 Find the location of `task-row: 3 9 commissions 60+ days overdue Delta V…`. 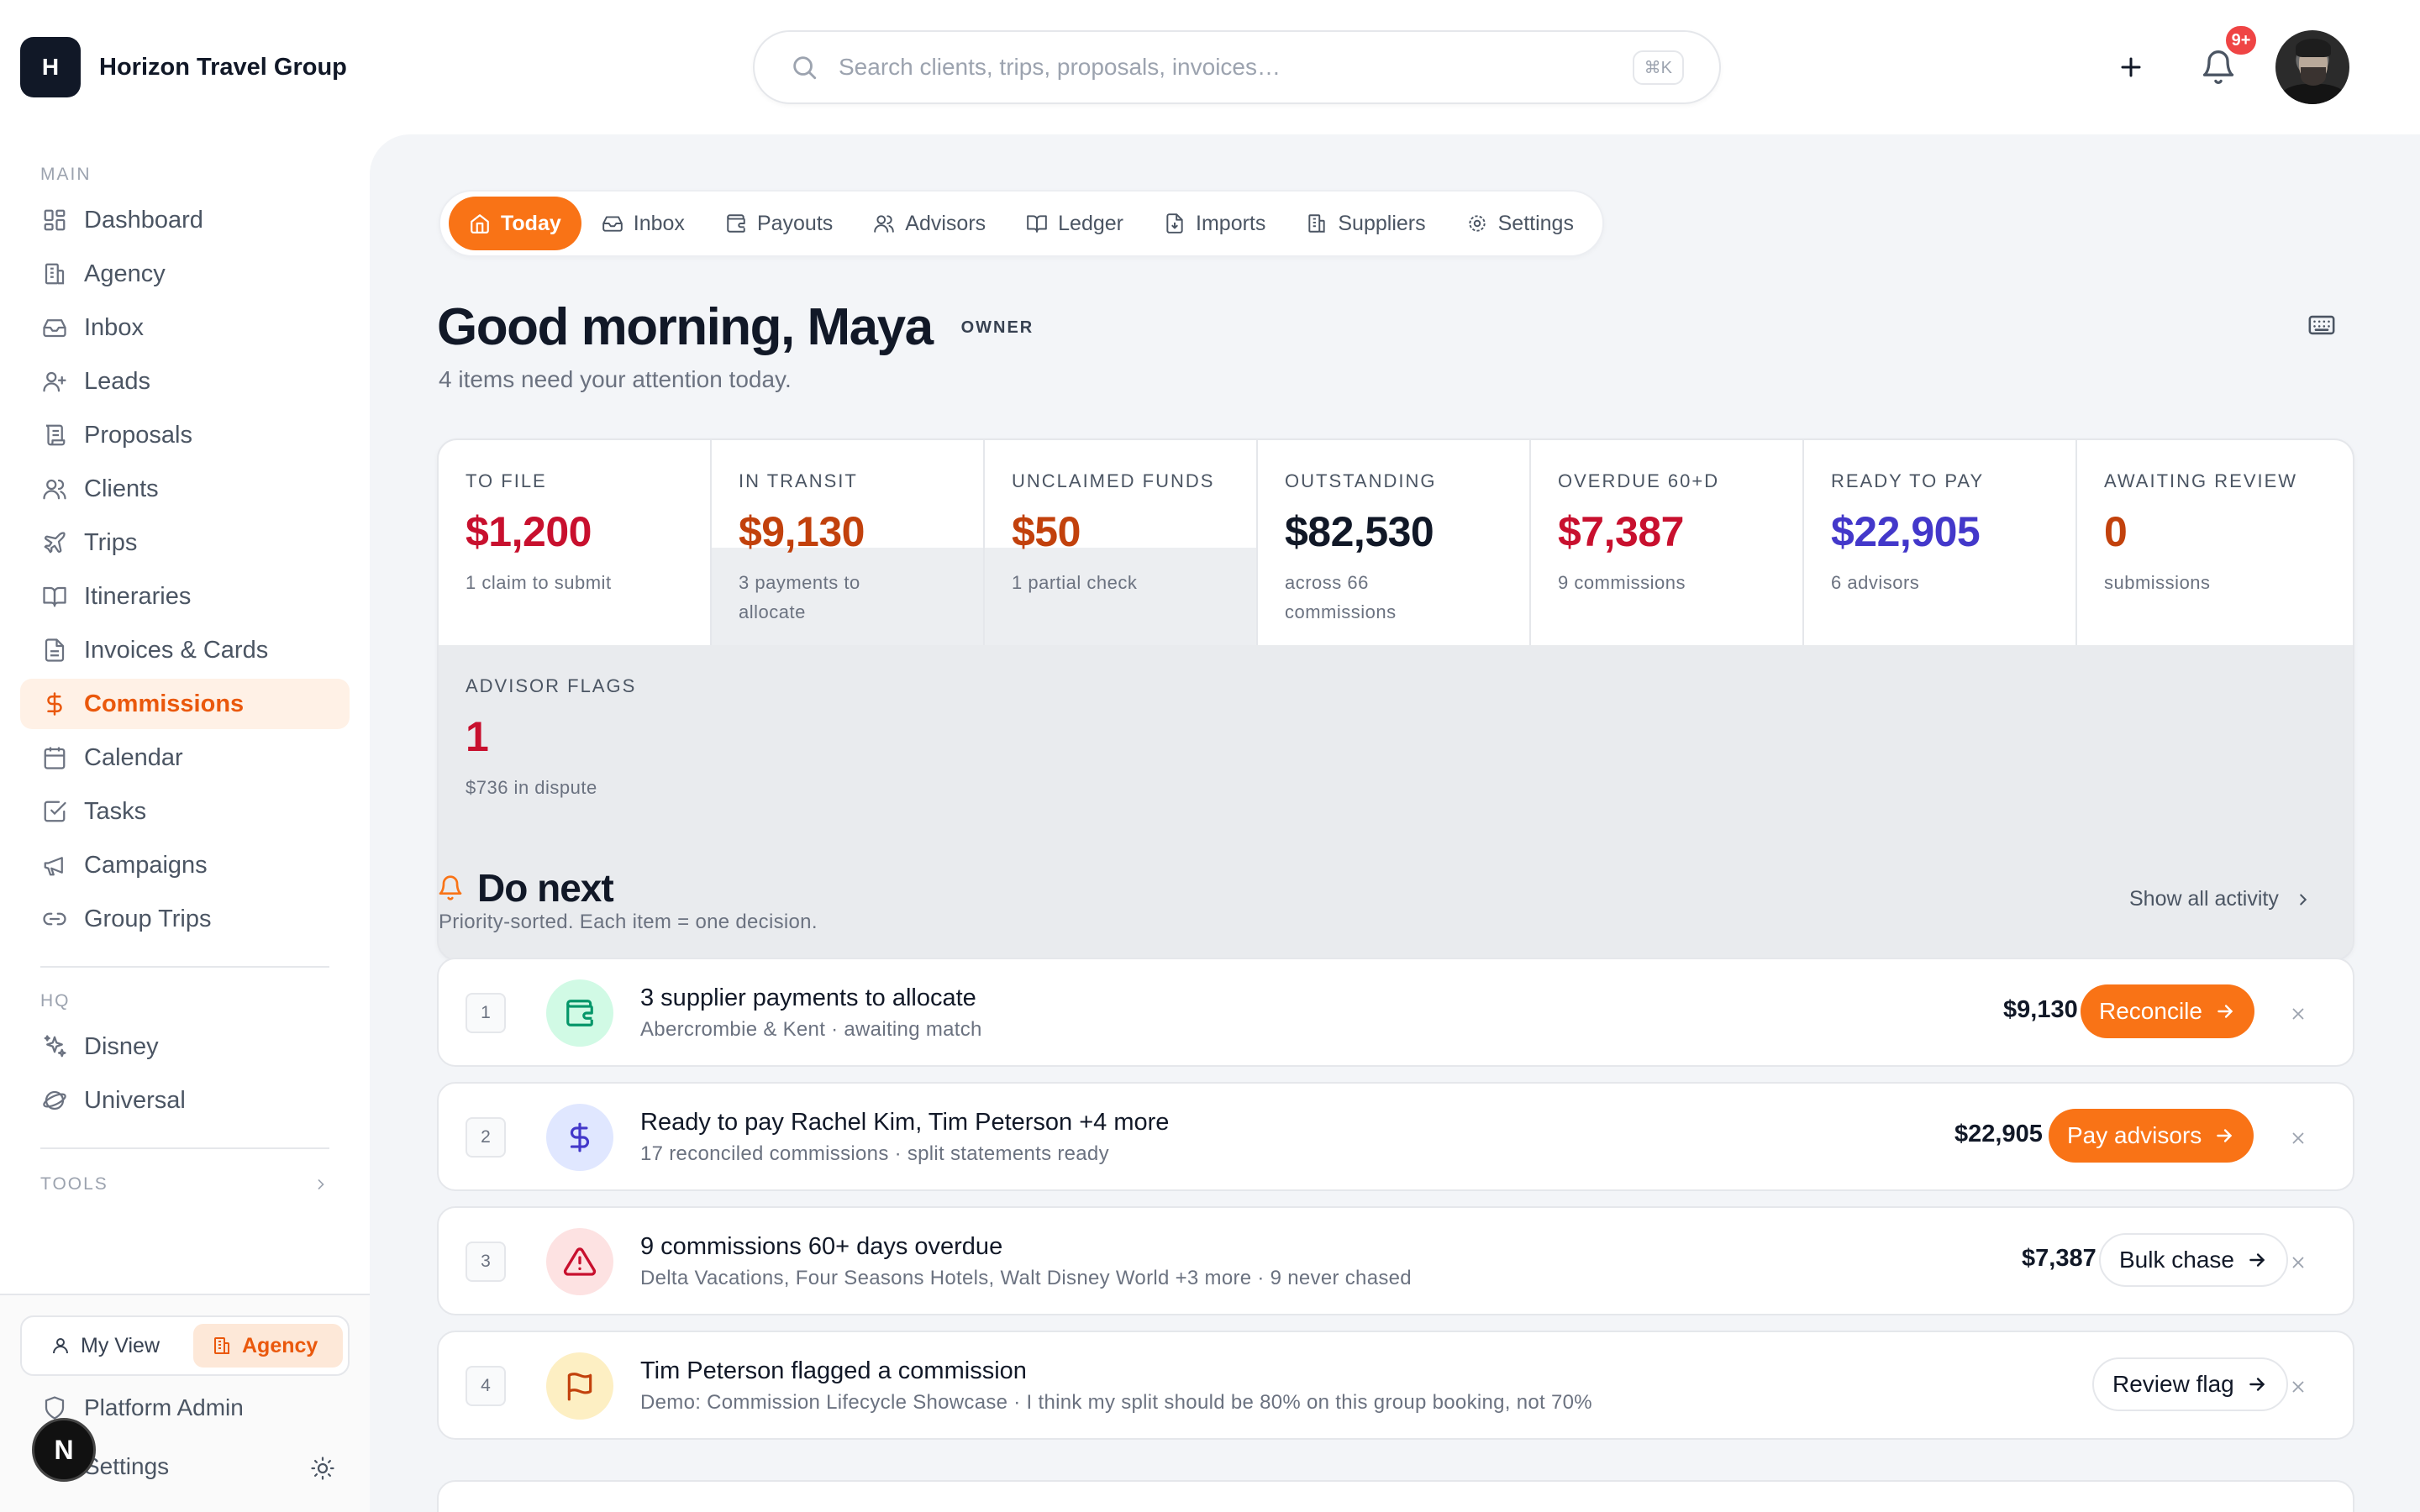

task-row: 3 9 commissions 60+ days overdue Delta V… is located at coordinates (1395, 1260).